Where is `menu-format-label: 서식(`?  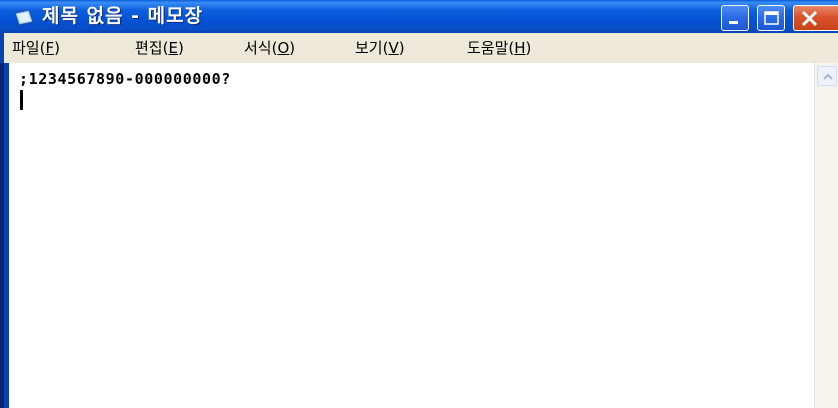
menu-format-label: 서식( is located at coordinates (261, 48).